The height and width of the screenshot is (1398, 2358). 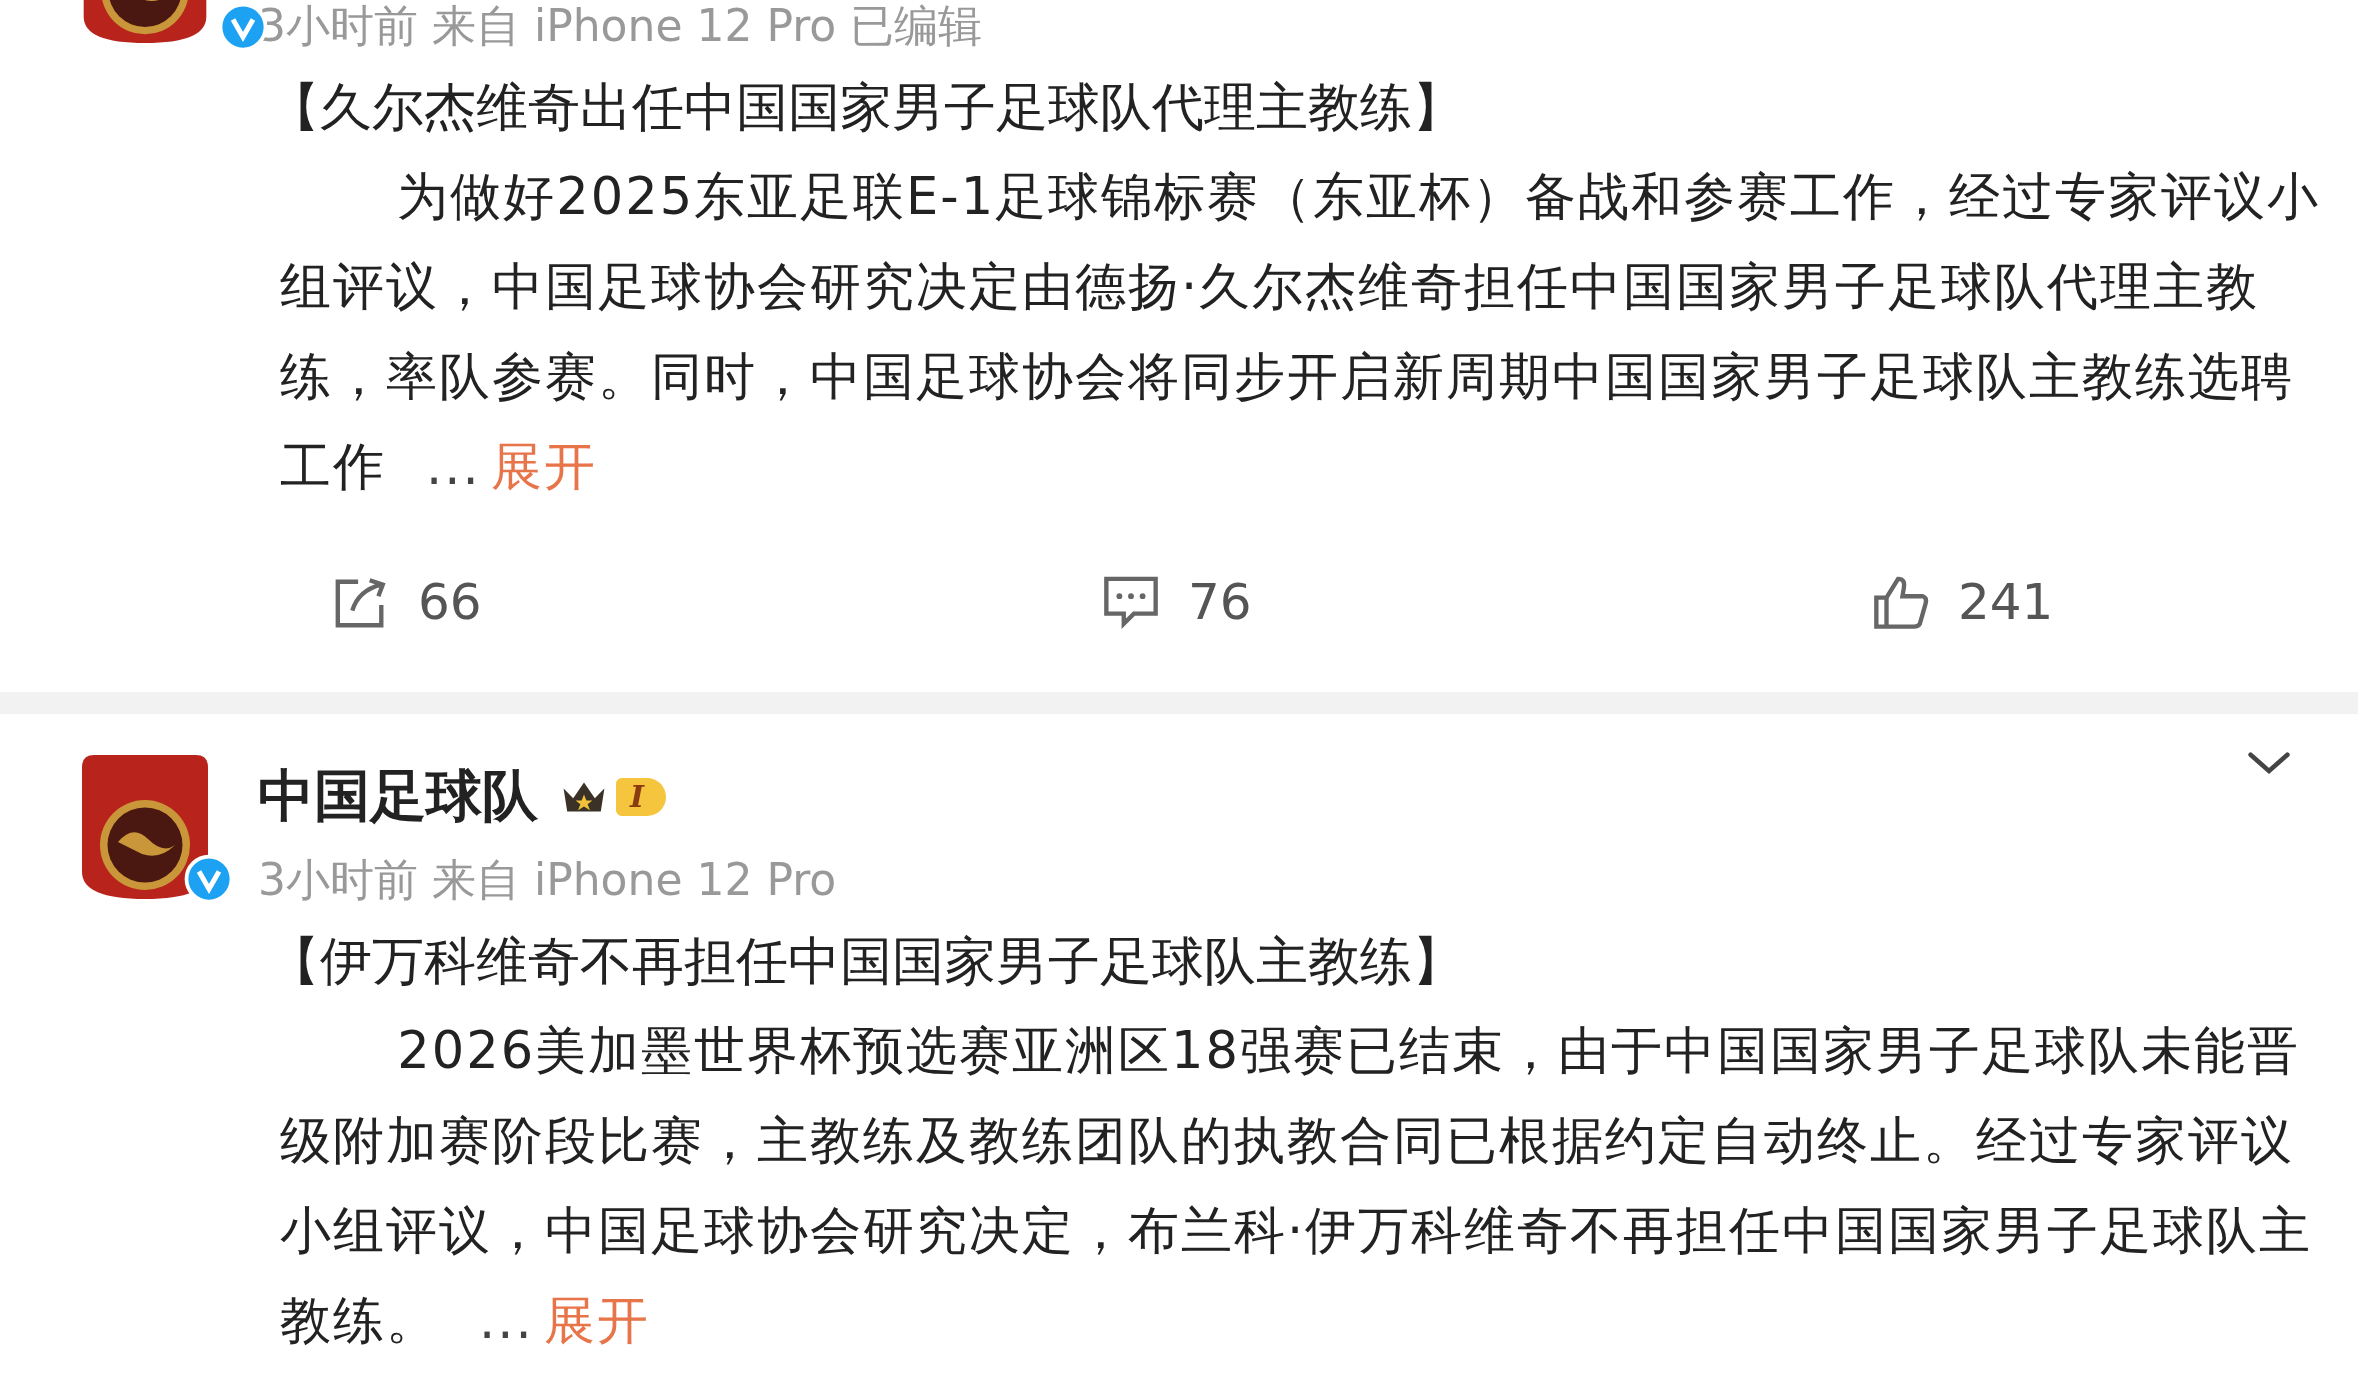 I want to click on action-count: 76, so click(x=1220, y=602).